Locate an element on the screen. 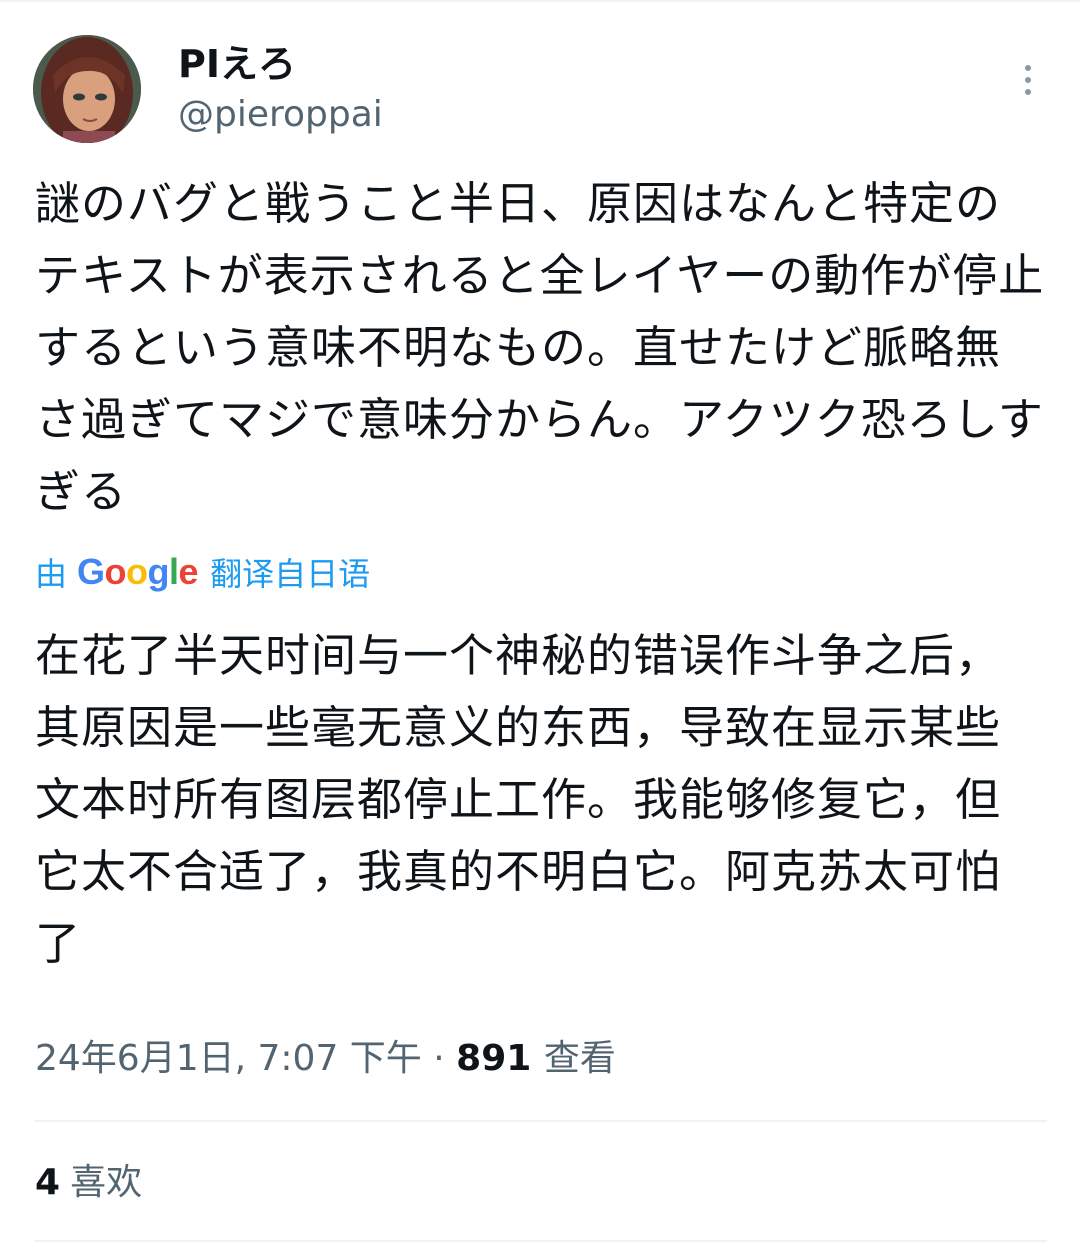 This screenshot has height=1245, width=1080. avatar-illustration is located at coordinates (87, 89).